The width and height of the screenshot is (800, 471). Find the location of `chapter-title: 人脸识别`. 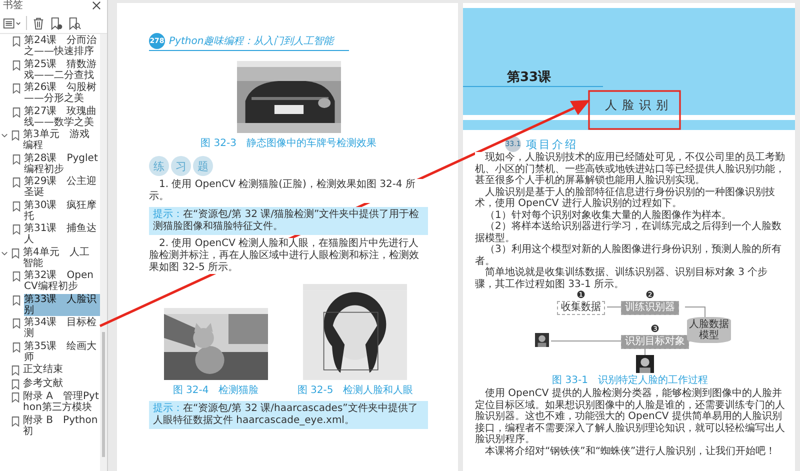

chapter-title: 人脸识别 is located at coordinates (639, 105).